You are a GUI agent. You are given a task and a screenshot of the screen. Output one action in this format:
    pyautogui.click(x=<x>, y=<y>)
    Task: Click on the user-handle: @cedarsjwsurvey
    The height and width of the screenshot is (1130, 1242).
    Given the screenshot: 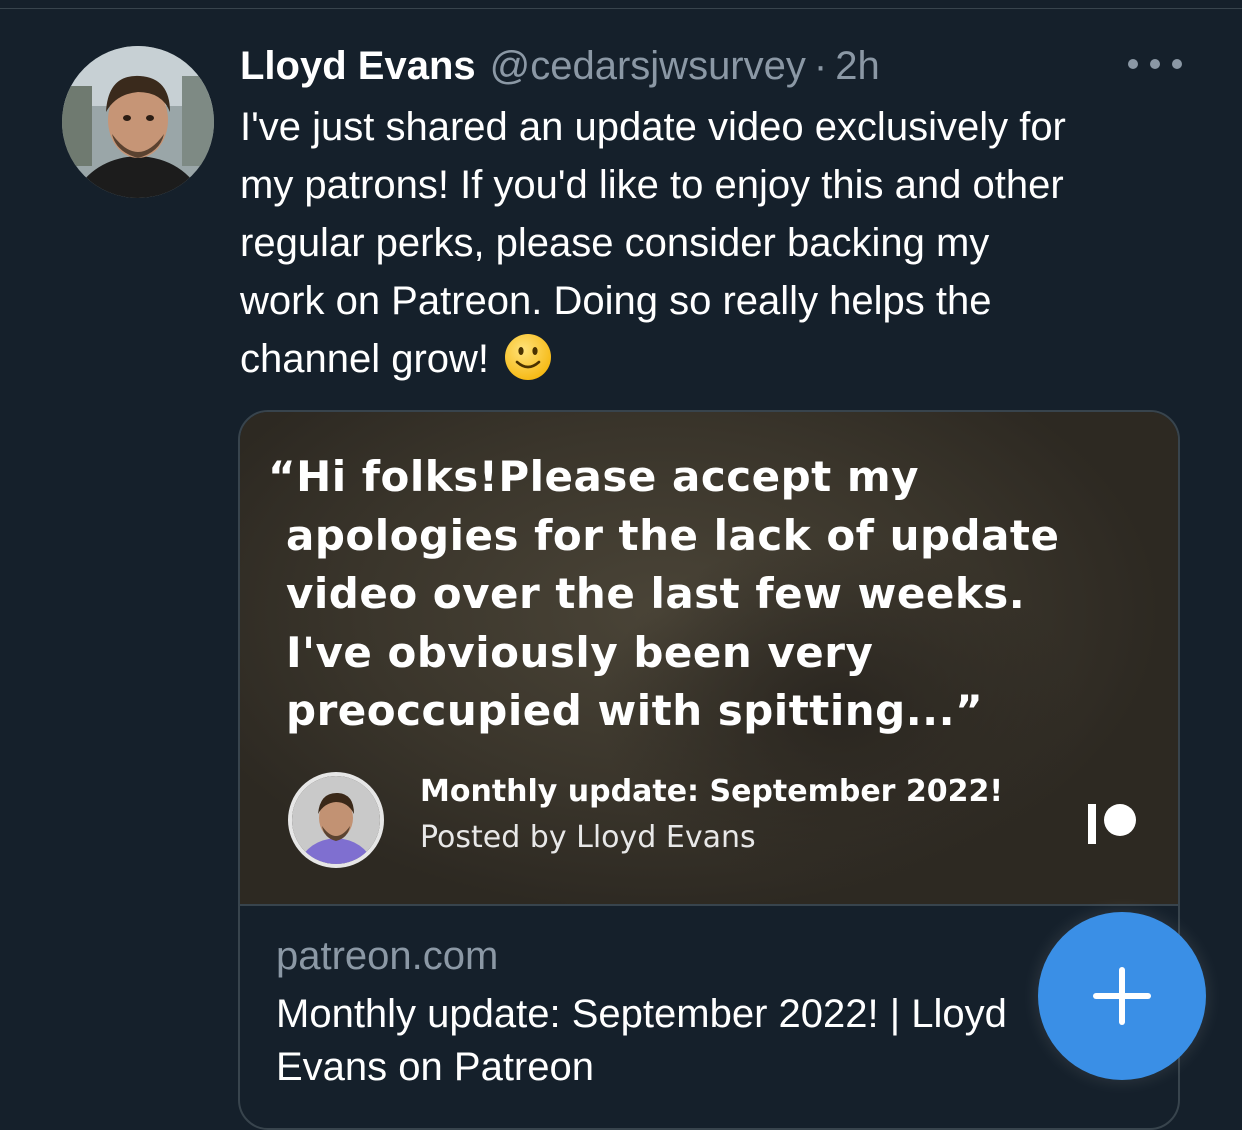 What is the action you would take?
    pyautogui.click(x=648, y=66)
    